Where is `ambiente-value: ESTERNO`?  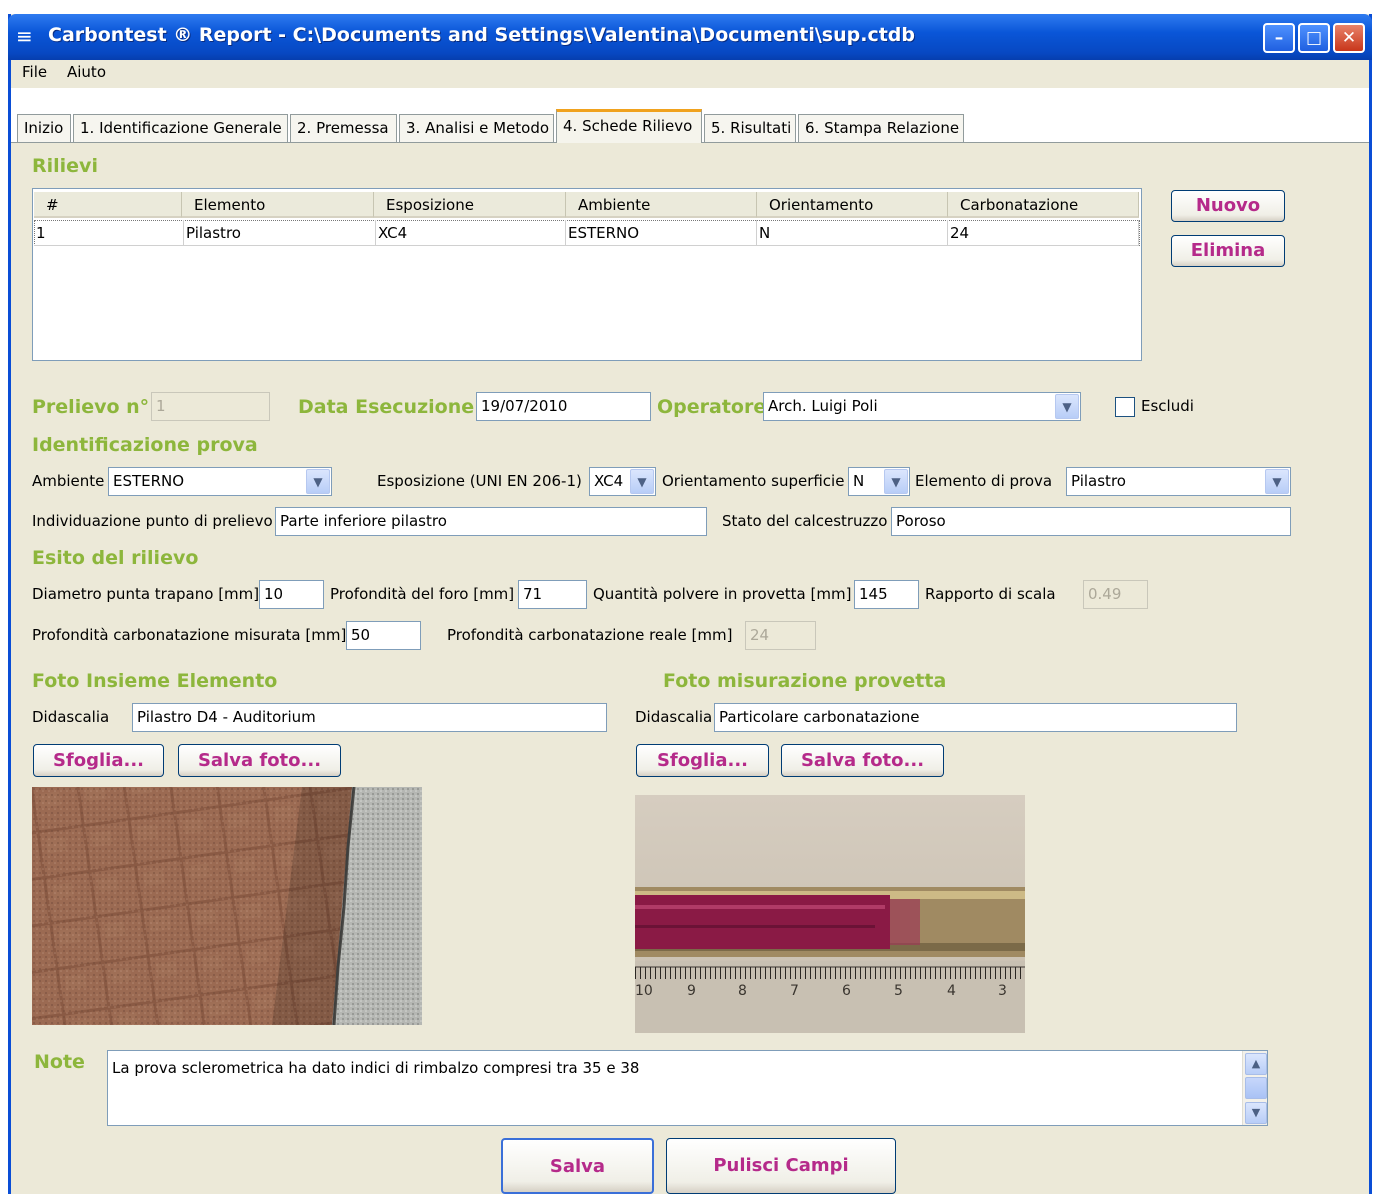
ambiente-value: ESTERNO is located at coordinates (149, 481).